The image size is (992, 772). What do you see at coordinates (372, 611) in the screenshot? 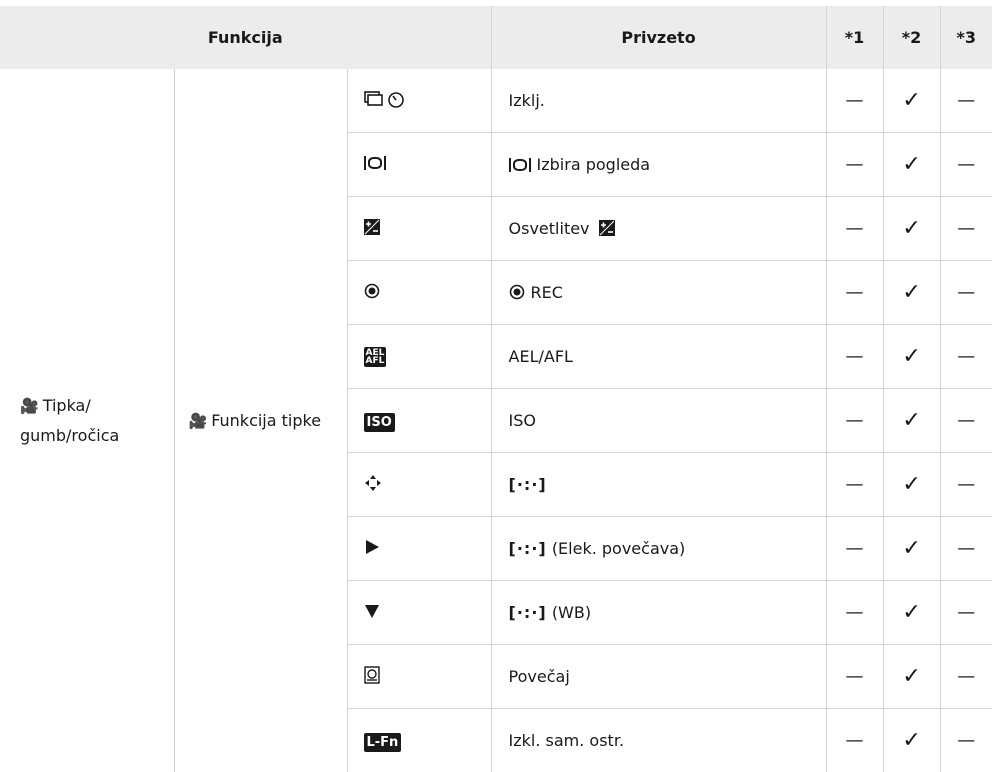
I see `down-triangle-icon` at bounding box center [372, 611].